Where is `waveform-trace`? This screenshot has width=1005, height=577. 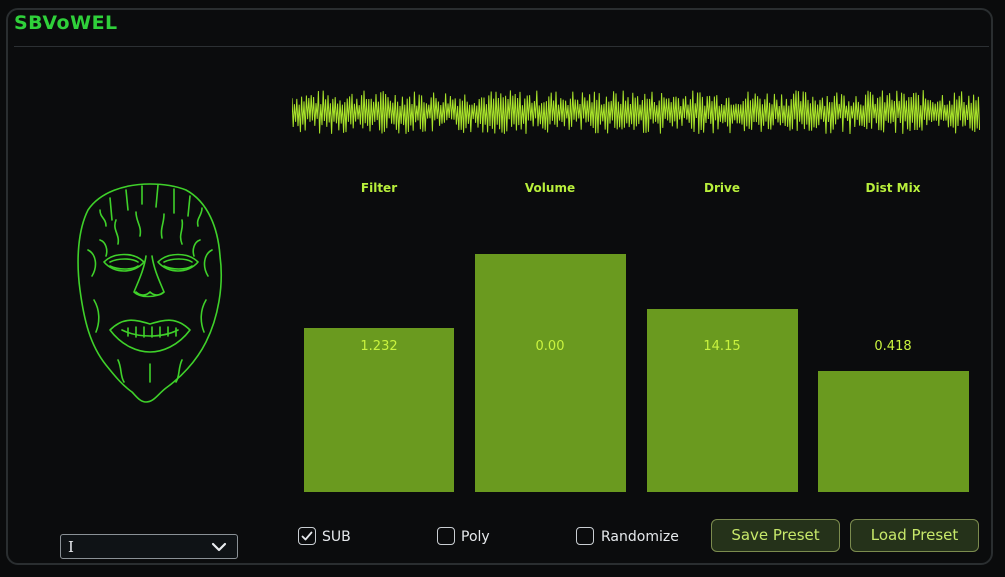
waveform-trace is located at coordinates (636, 112).